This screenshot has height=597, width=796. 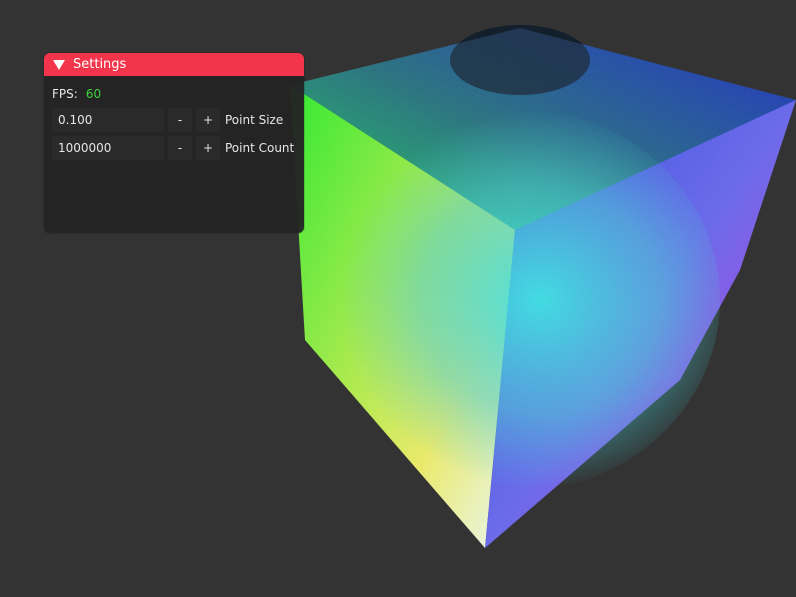 I want to click on triangle-down-icon, so click(x=59, y=65).